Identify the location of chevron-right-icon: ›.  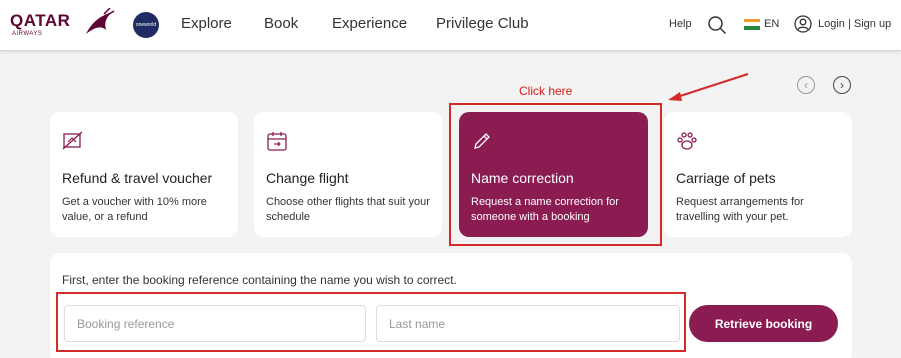
(842, 85).